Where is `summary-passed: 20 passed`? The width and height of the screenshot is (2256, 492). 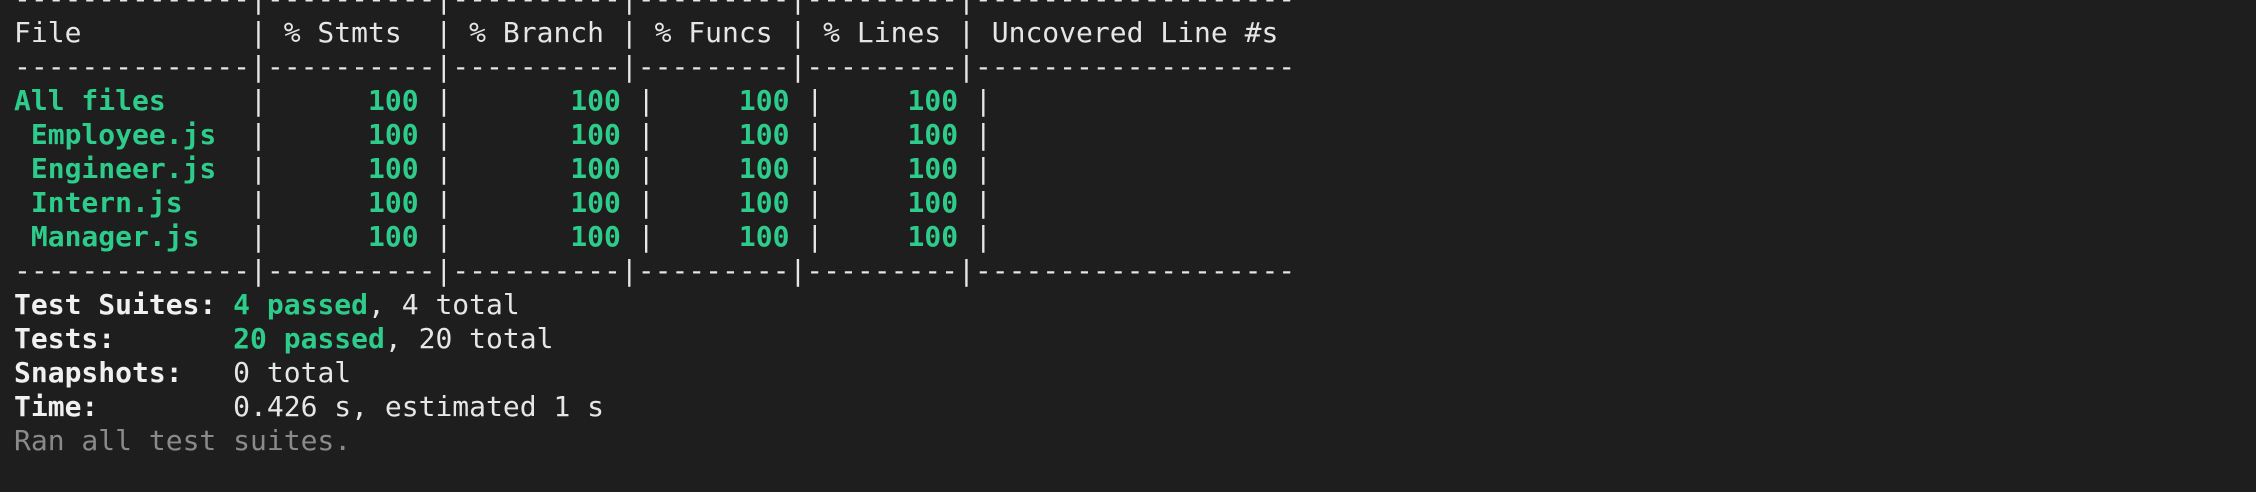
summary-passed: 20 passed is located at coordinates (309, 338).